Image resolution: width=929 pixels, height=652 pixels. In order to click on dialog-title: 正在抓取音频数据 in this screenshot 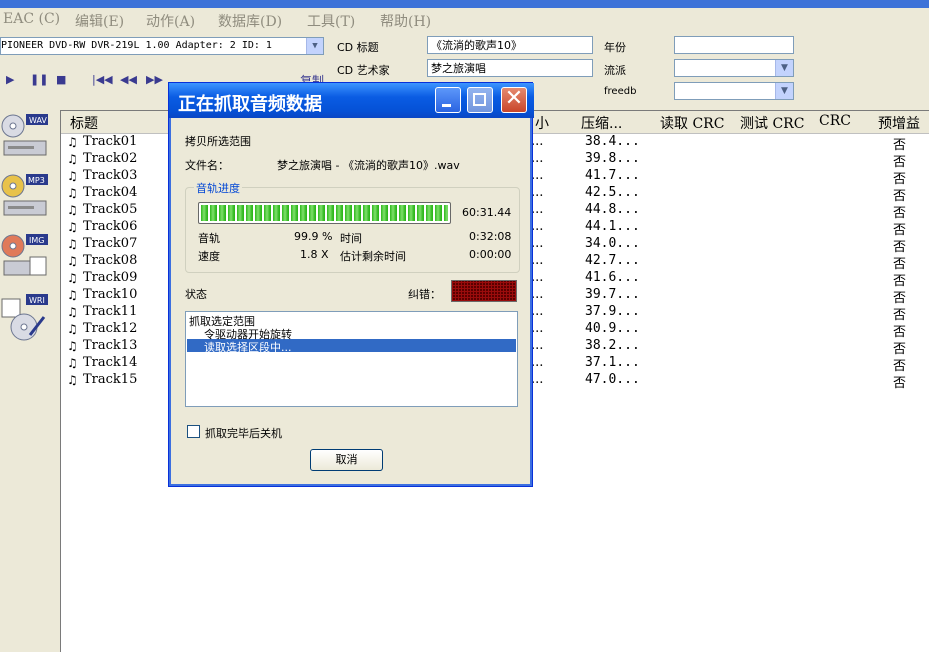, I will do `click(250, 104)`.